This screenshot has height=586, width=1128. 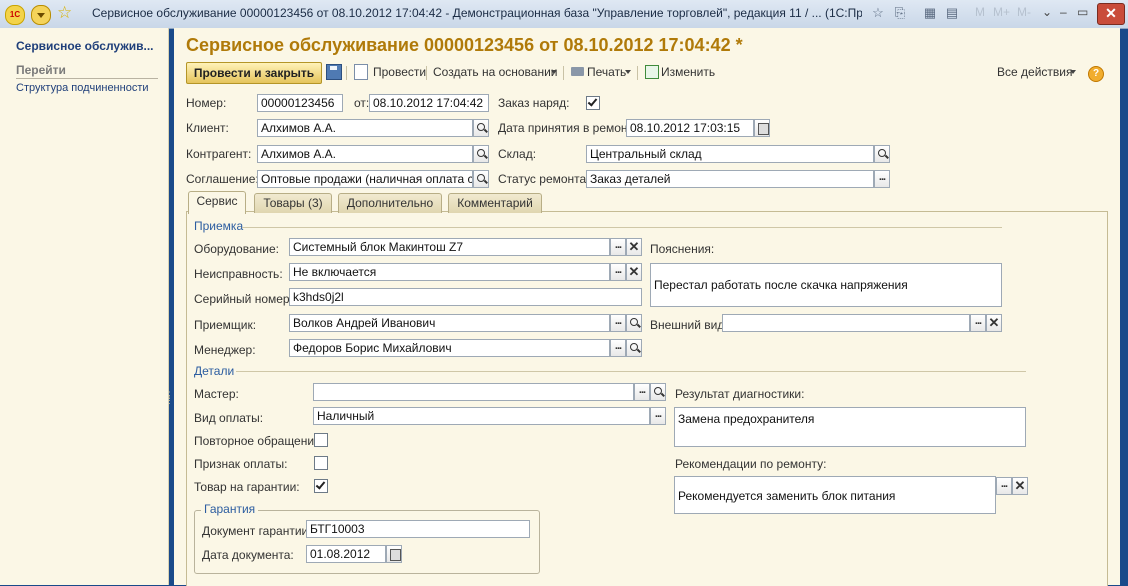 What do you see at coordinates (634, 272) in the screenshot?
I see `fault-clear-icon: ✕` at bounding box center [634, 272].